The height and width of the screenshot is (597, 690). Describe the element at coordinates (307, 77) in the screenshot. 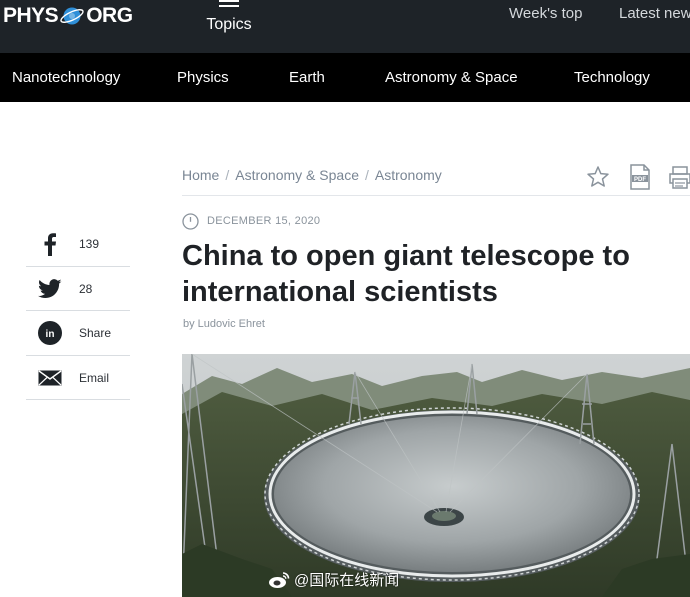

I see `nav-item-earth: Earth` at that location.